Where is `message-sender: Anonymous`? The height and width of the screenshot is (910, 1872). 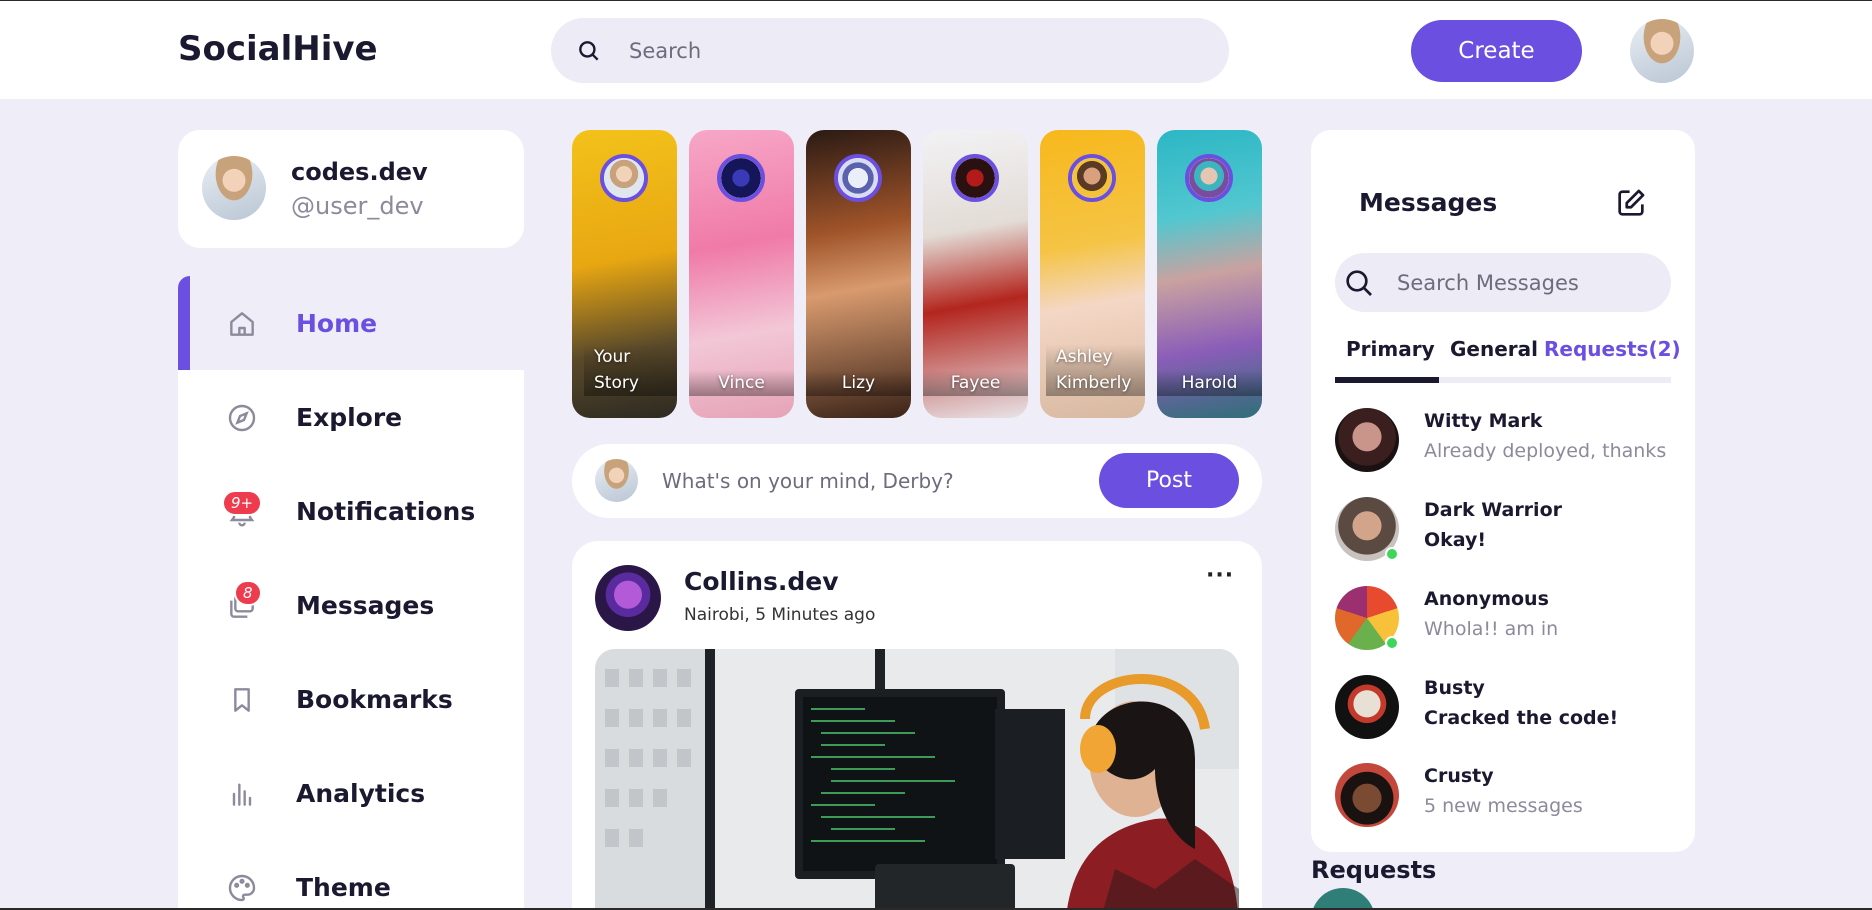
message-sender: Anonymous is located at coordinates (1486, 599).